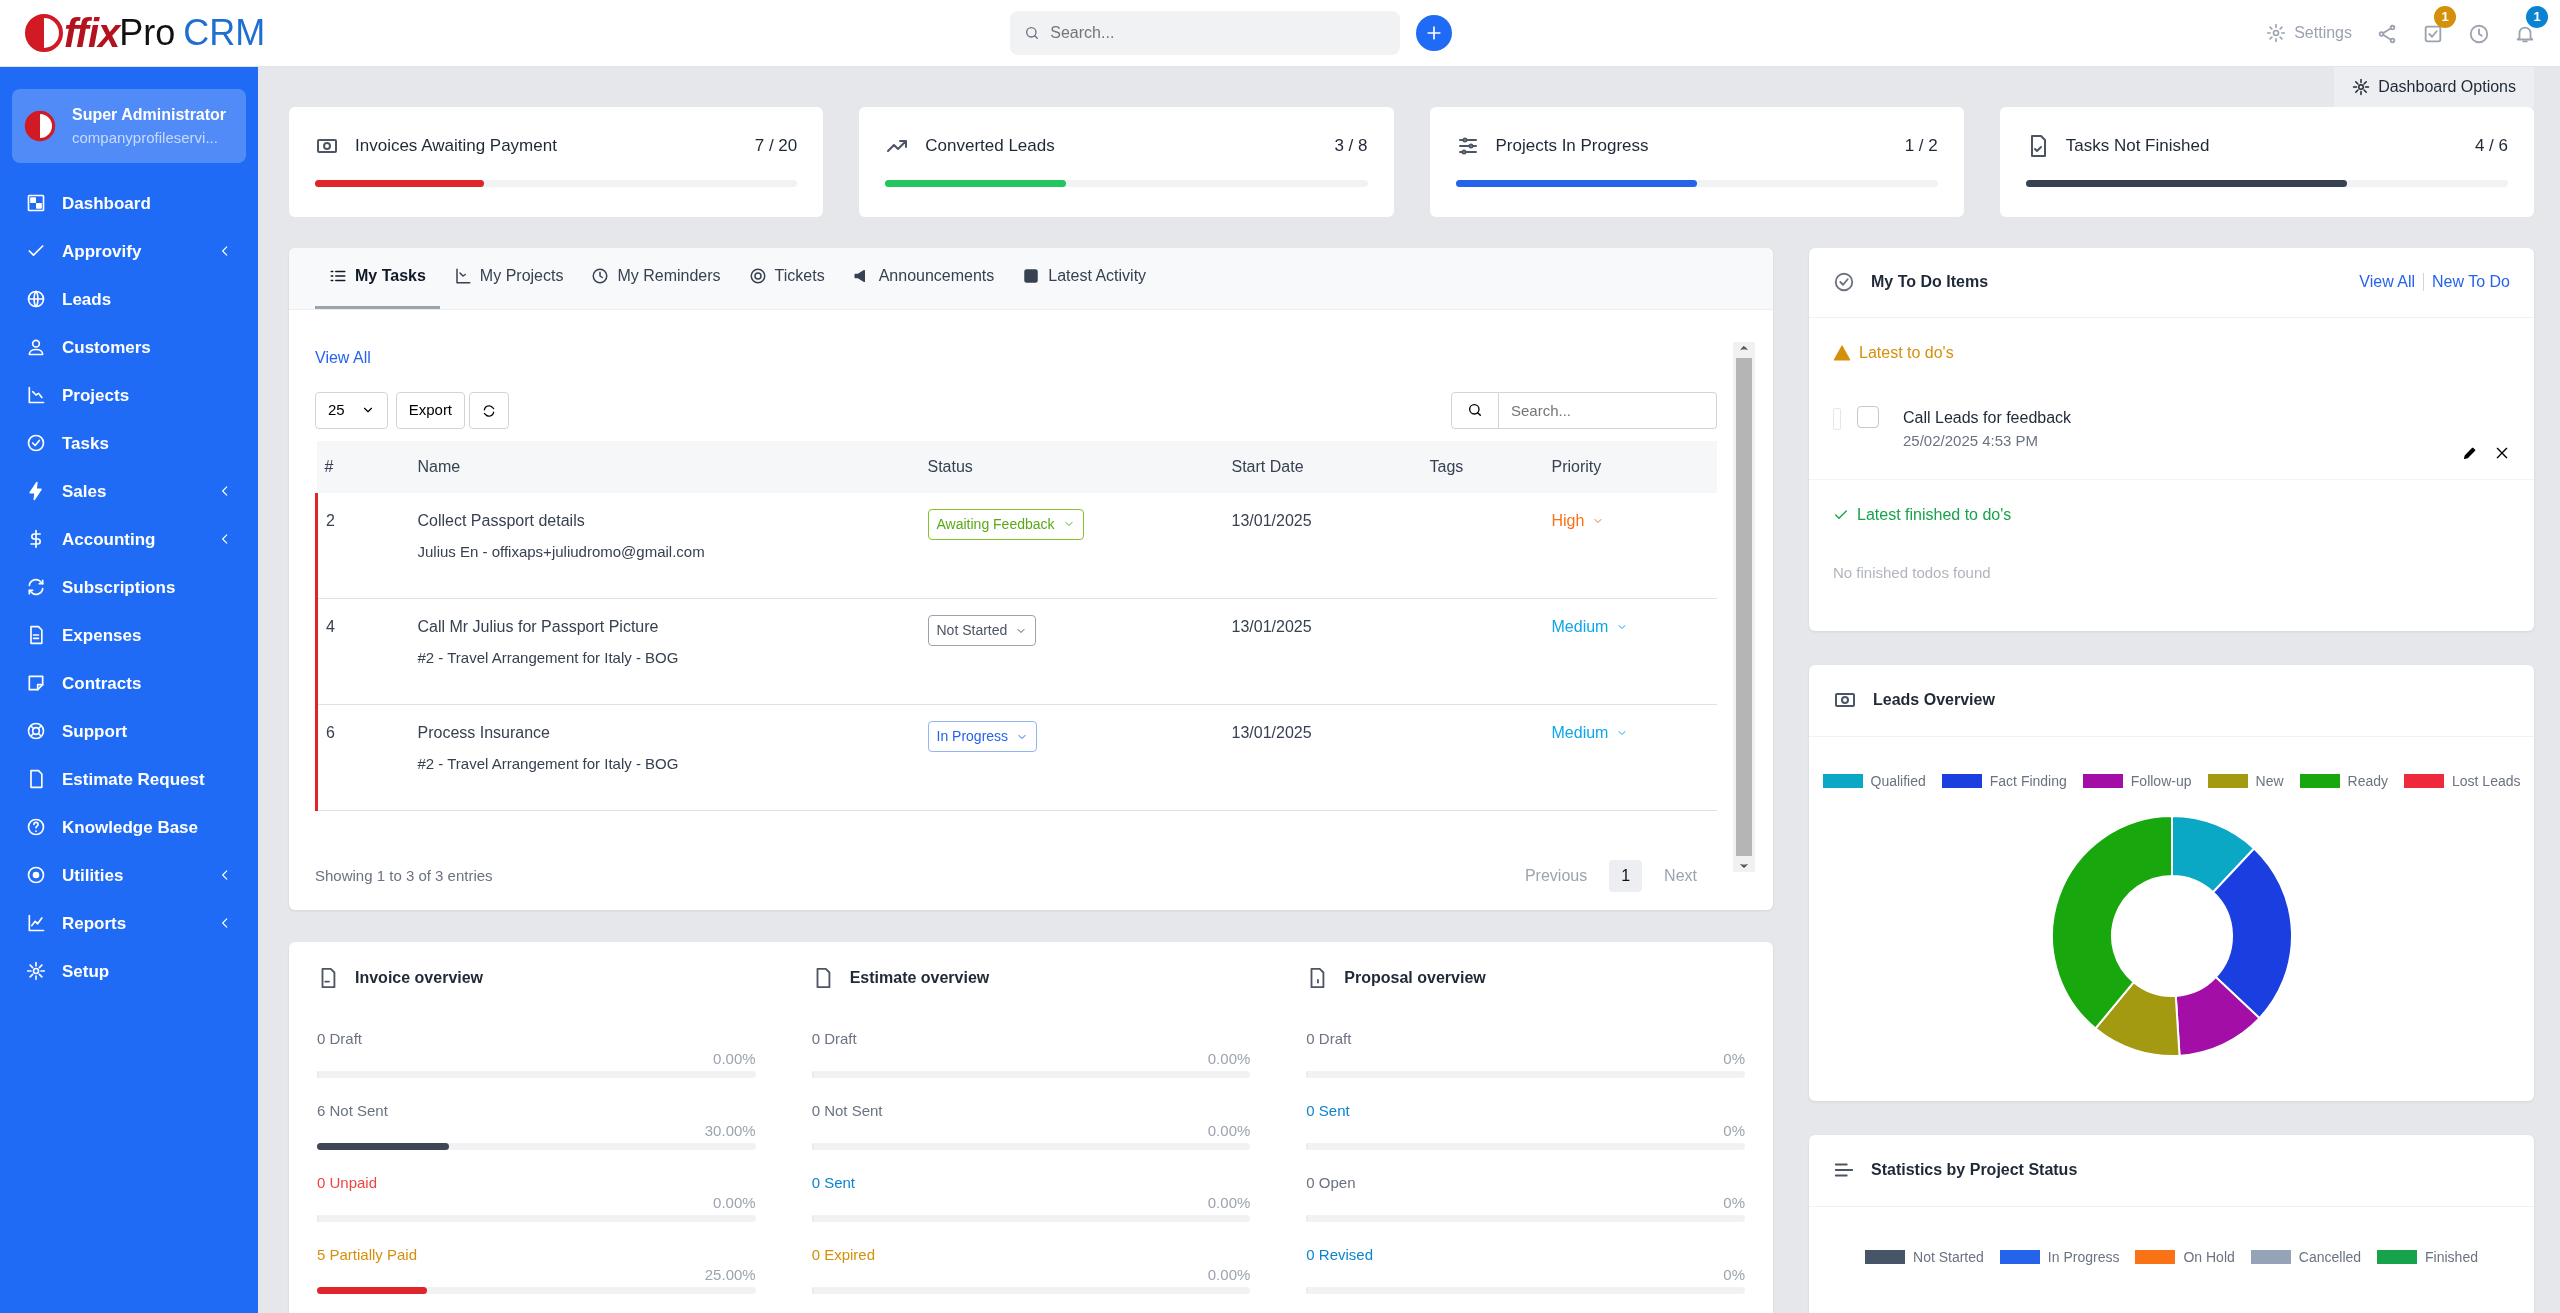 The image size is (2560, 1313). I want to click on drag-handle, so click(1837, 418).